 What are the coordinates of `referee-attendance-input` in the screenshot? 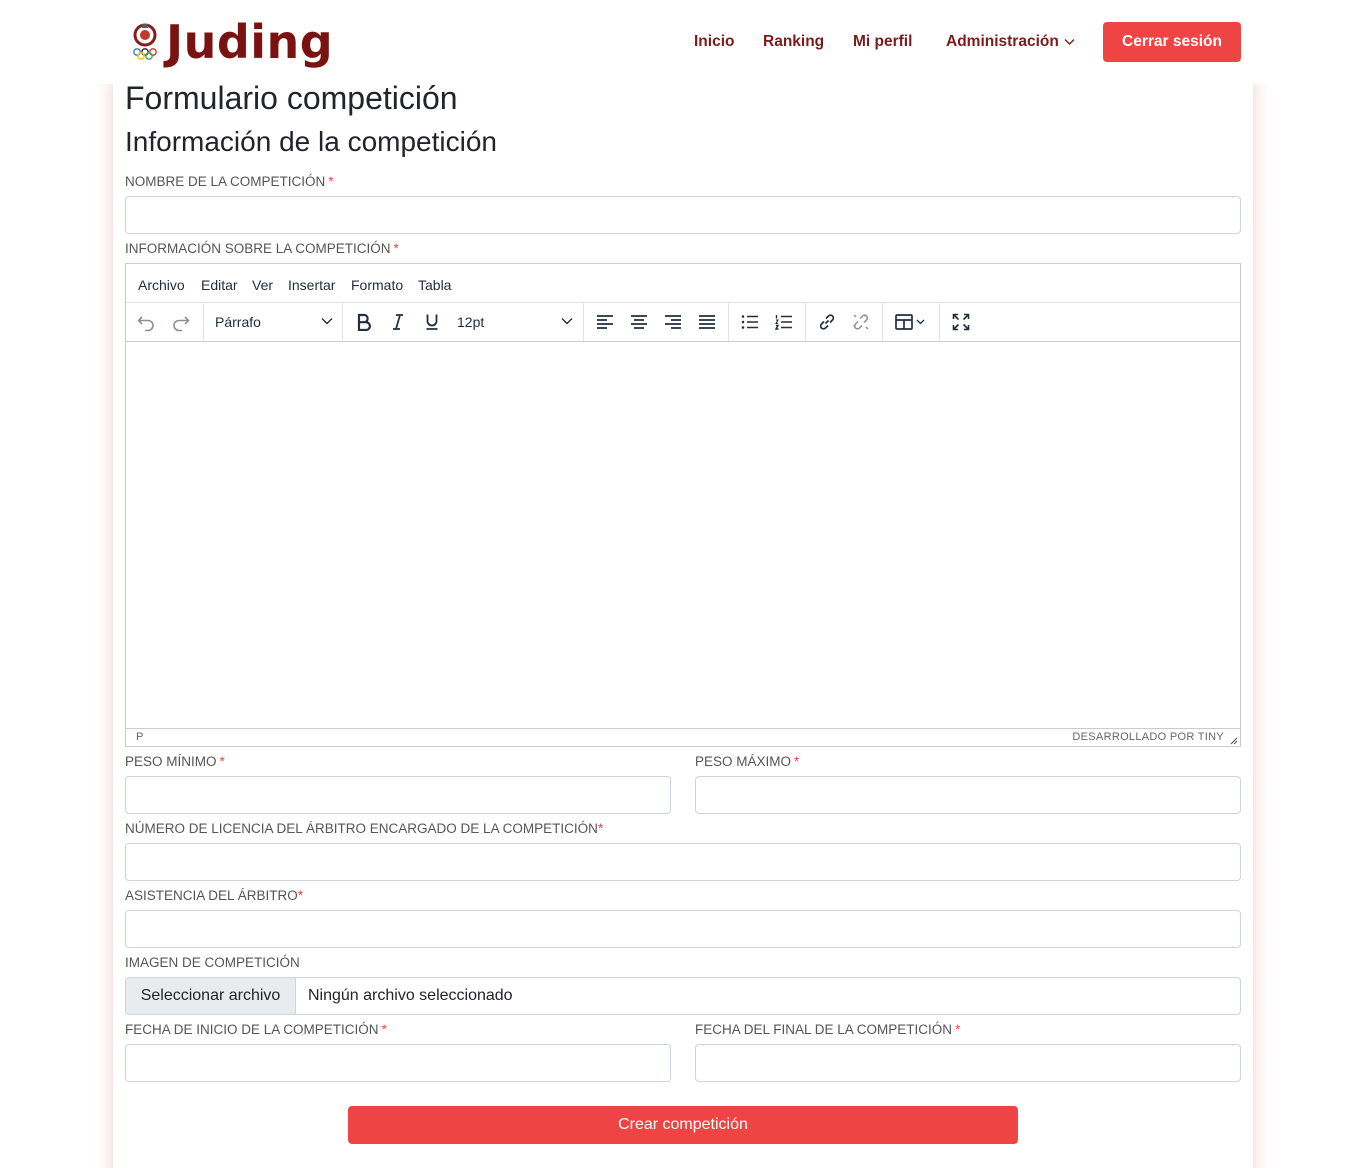 It's located at (683, 929).